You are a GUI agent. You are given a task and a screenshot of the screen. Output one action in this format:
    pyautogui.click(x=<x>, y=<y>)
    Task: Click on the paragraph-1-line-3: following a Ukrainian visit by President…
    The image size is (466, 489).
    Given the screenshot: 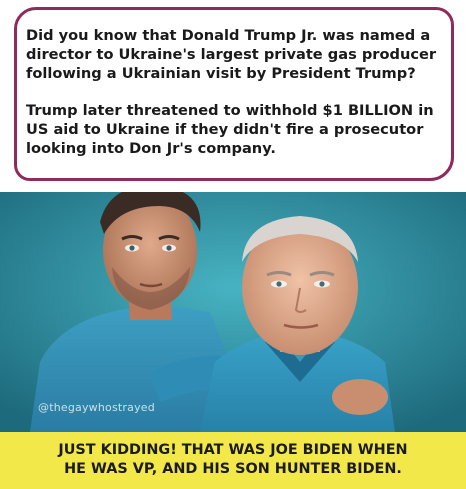 What is the action you would take?
    pyautogui.click(x=221, y=73)
    